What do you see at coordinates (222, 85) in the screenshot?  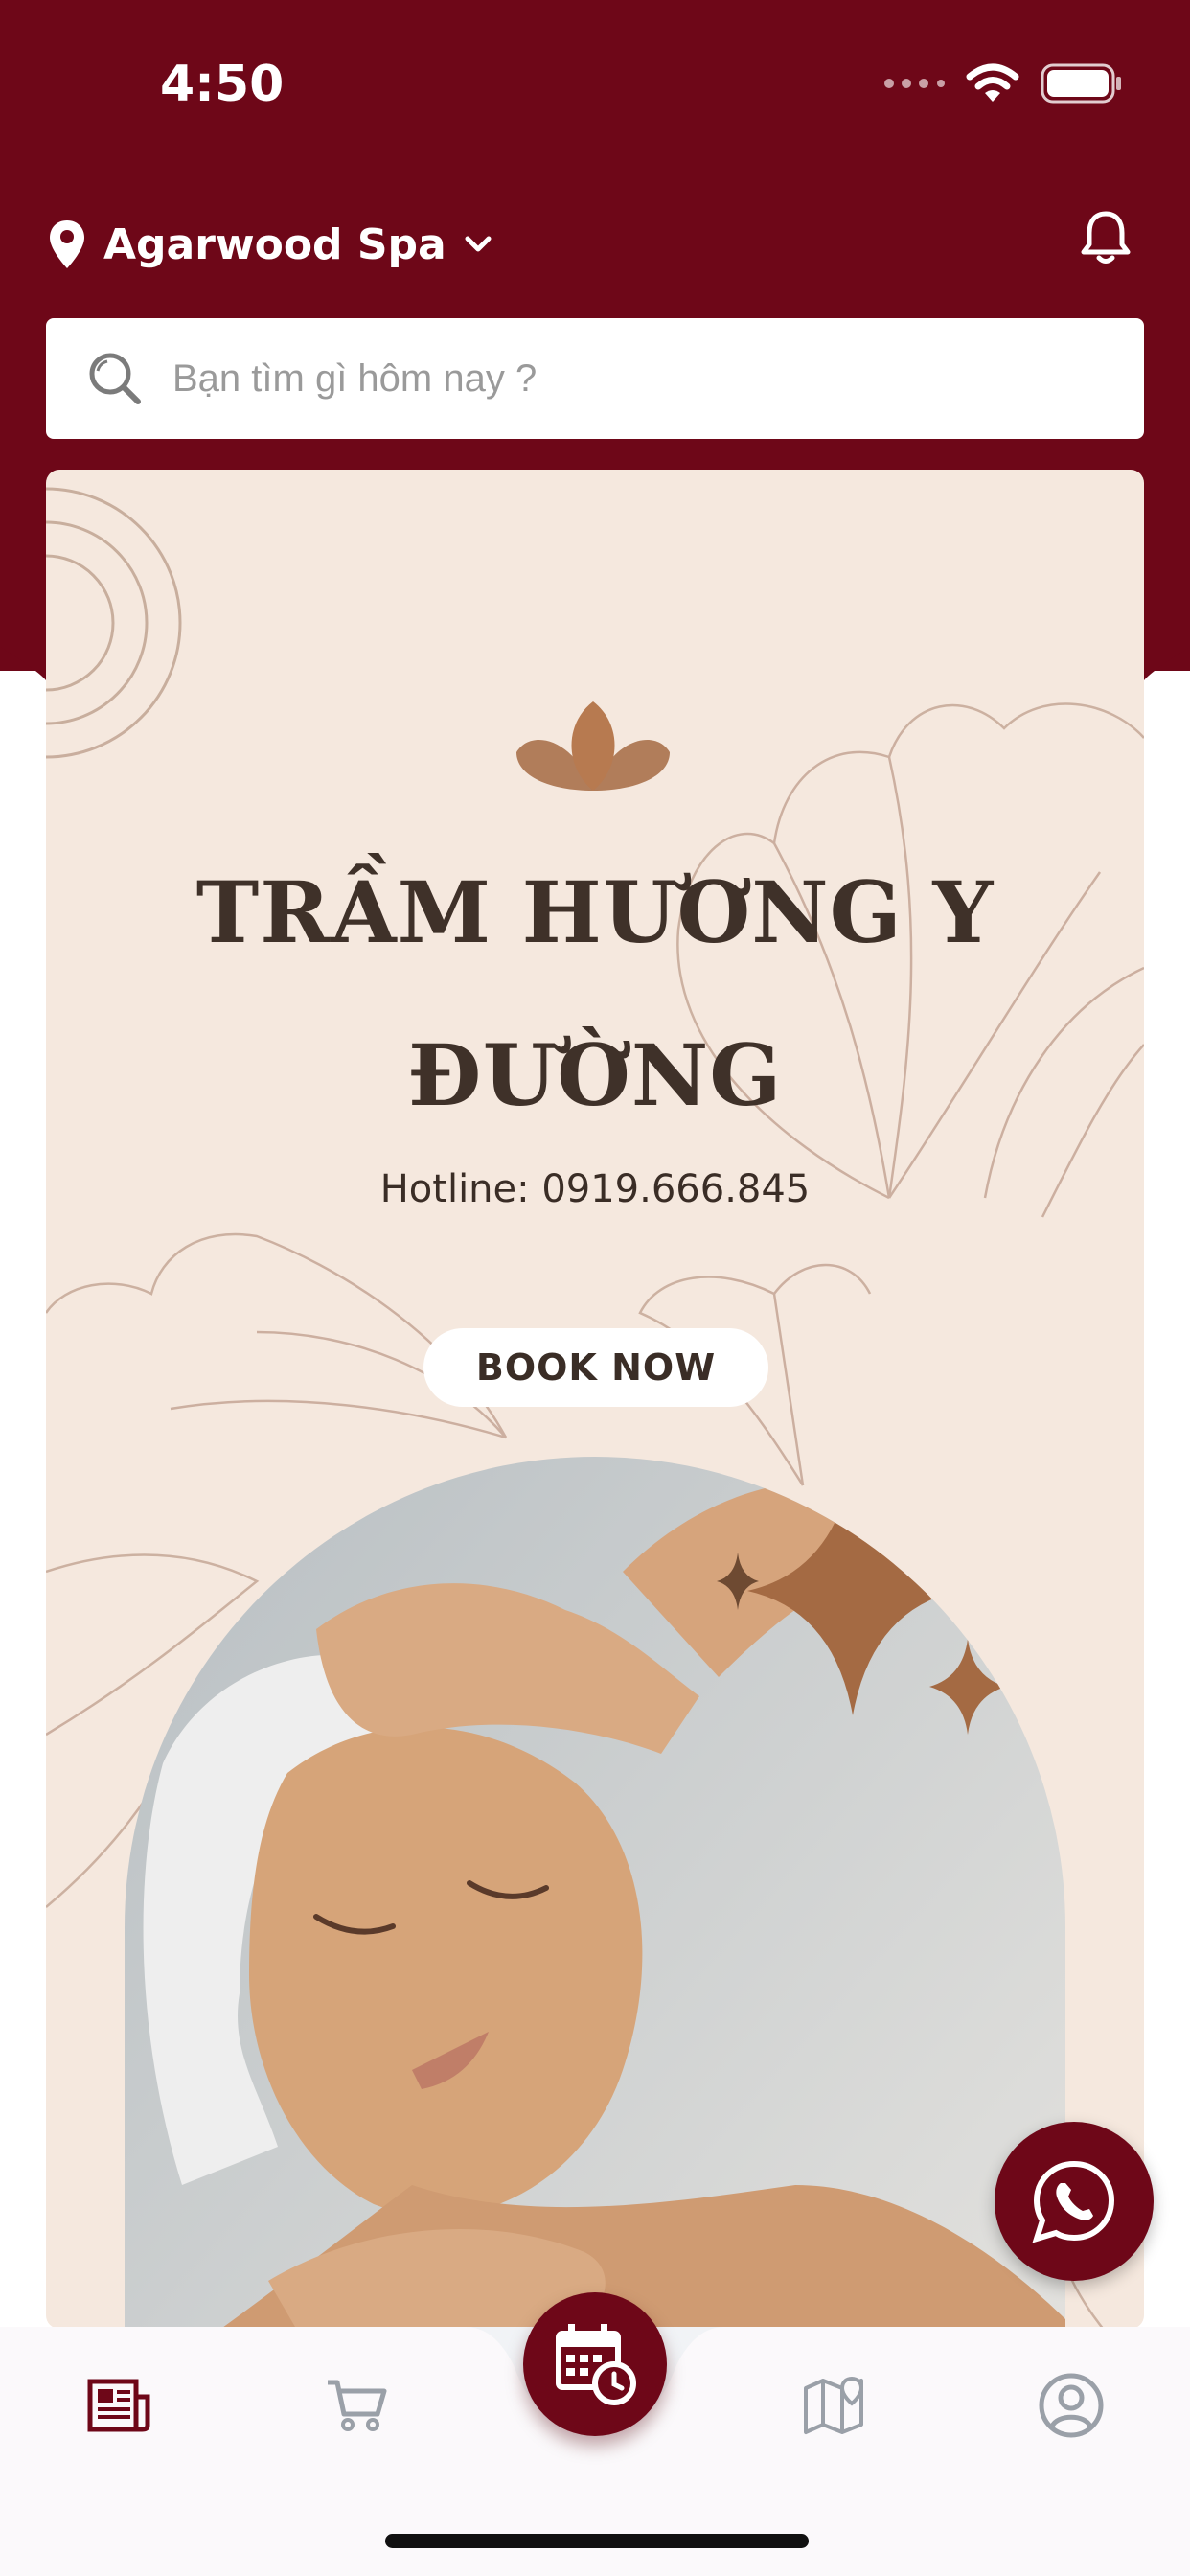 I see `status-time: 4:50` at bounding box center [222, 85].